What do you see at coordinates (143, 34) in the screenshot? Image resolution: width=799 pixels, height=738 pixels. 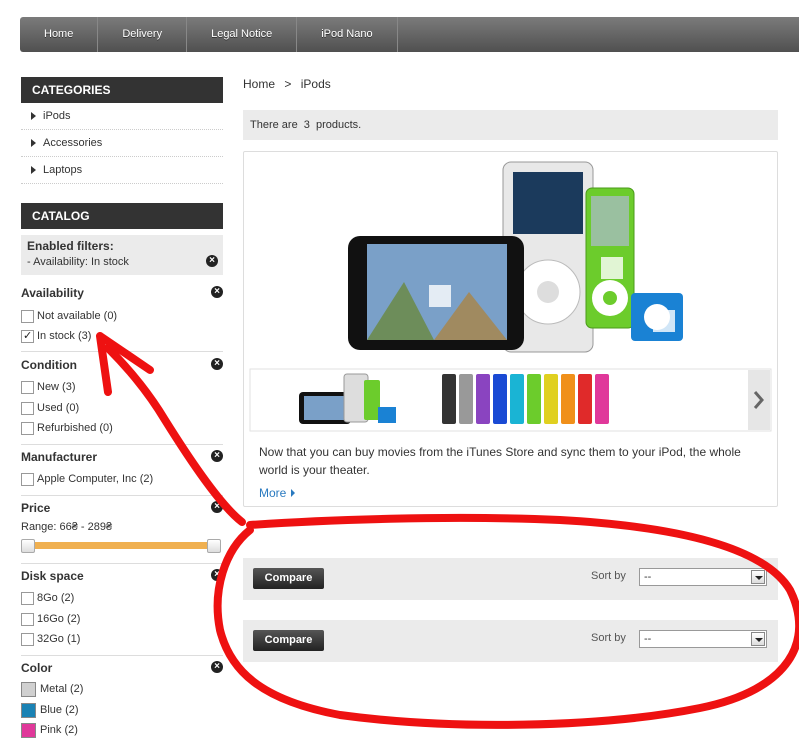 I see `nav-delivery: Delivery` at bounding box center [143, 34].